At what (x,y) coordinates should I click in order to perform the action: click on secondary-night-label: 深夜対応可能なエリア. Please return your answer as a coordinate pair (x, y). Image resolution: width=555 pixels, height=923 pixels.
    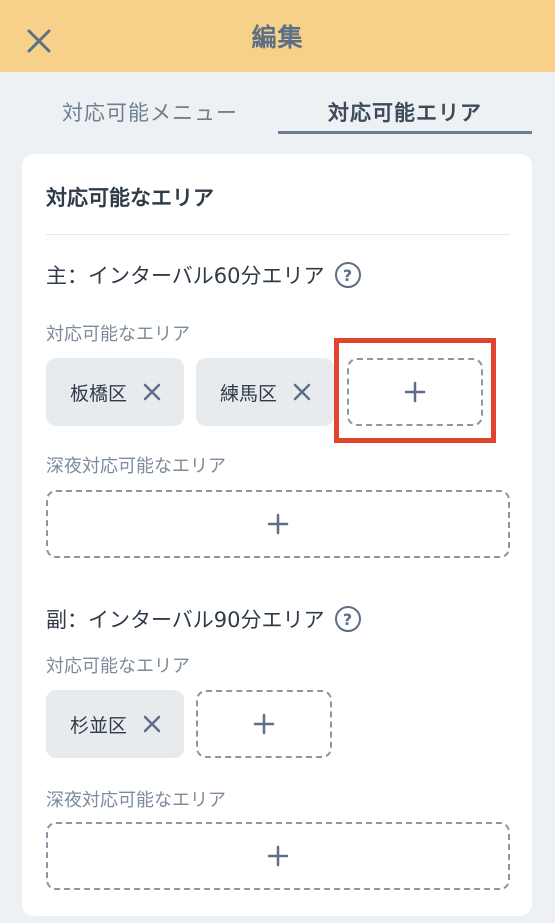
    Looking at the image, I should click on (136, 800).